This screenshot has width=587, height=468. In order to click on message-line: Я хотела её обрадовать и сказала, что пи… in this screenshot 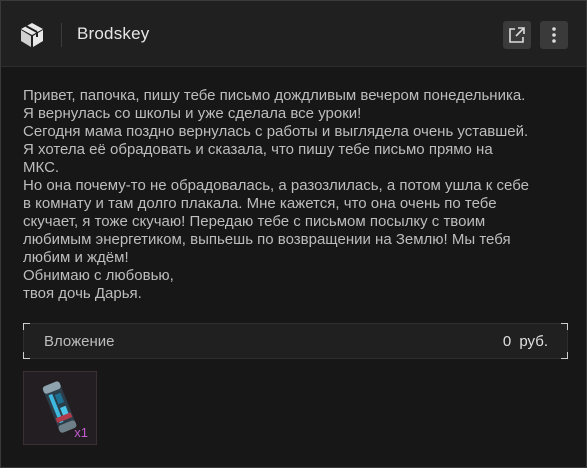, I will do `click(258, 149)`.